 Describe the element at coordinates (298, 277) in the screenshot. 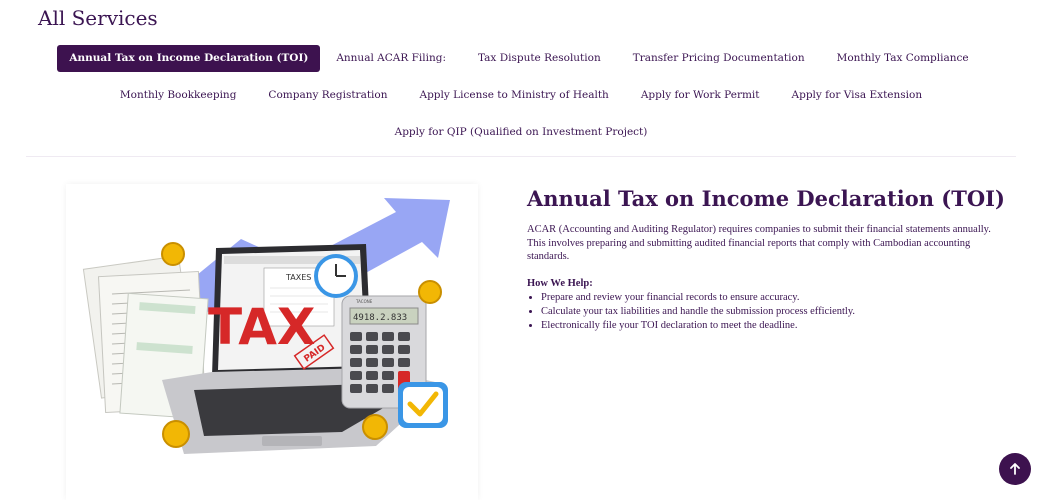

I see `taxes-label: TAXES` at that location.